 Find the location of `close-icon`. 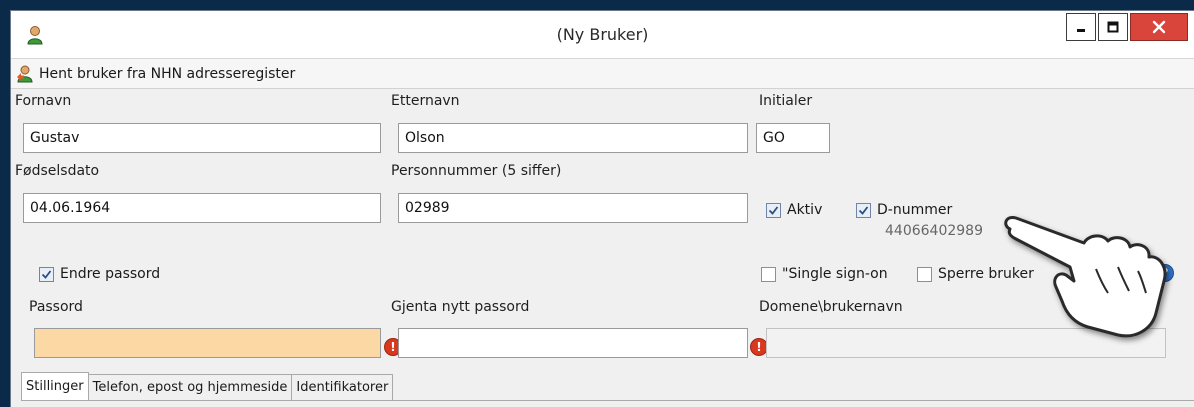

close-icon is located at coordinates (1159, 27).